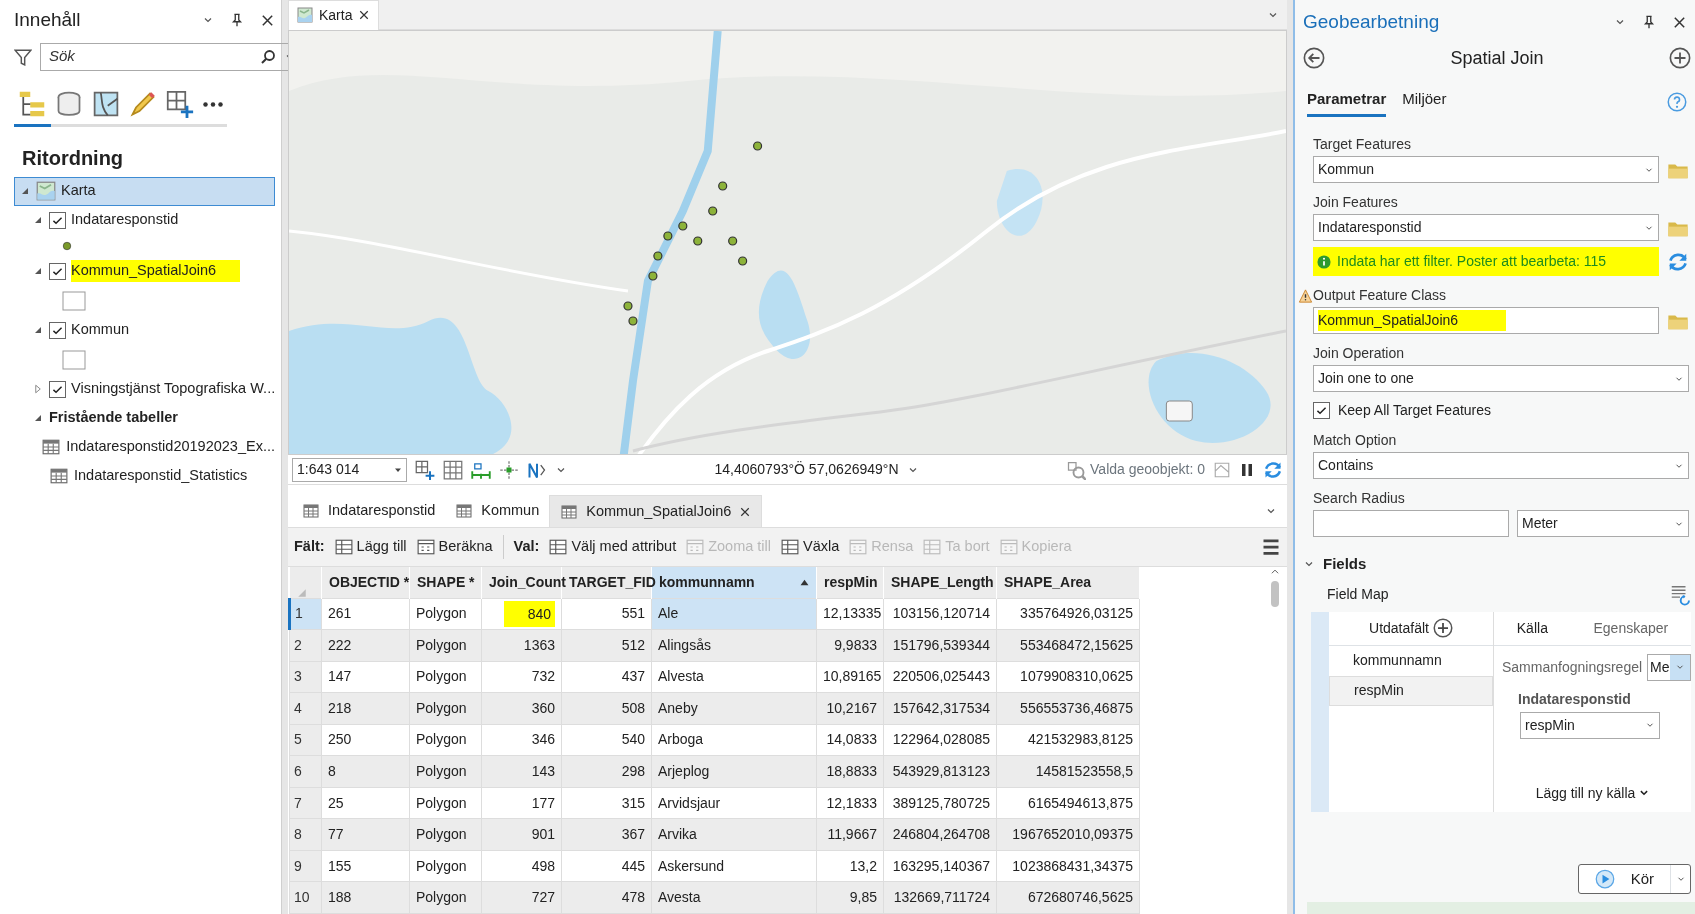 The image size is (1695, 914). What do you see at coordinates (1247, 469) in the screenshot?
I see `pause-icon` at bounding box center [1247, 469].